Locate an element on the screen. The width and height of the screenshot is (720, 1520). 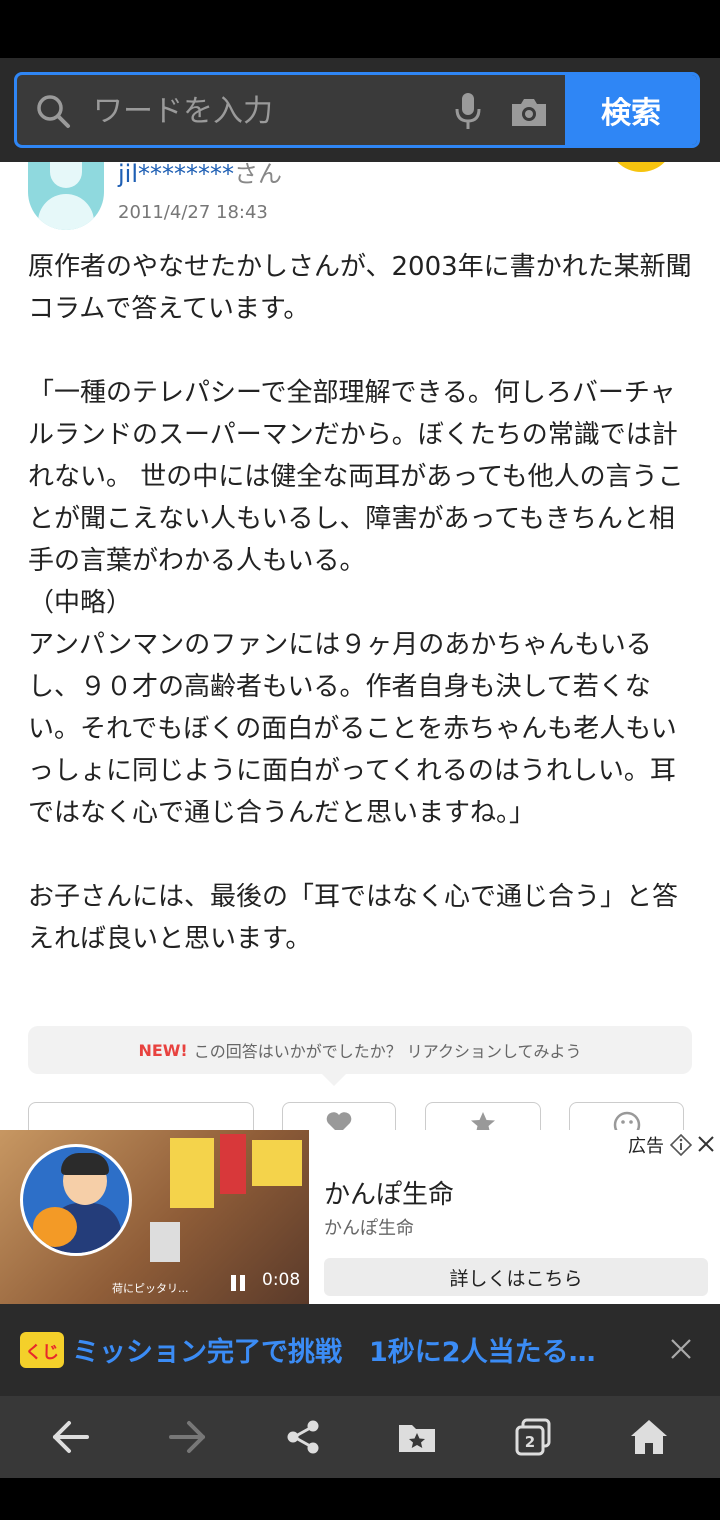
home-button is located at coordinates (649, 1437).